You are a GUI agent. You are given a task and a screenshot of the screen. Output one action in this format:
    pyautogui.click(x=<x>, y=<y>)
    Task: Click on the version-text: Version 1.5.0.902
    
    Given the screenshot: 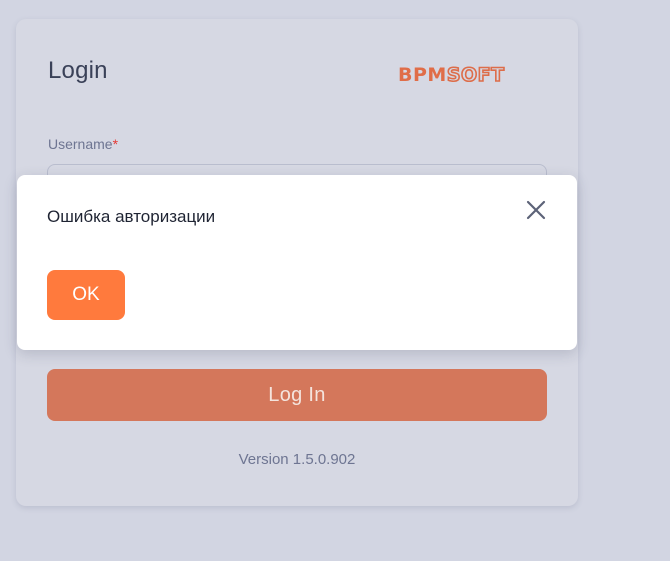 What is the action you would take?
    pyautogui.click(x=297, y=459)
    